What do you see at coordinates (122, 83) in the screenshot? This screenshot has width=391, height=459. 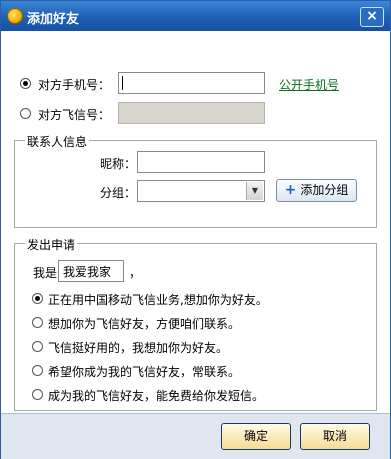 I see `text-caret` at bounding box center [122, 83].